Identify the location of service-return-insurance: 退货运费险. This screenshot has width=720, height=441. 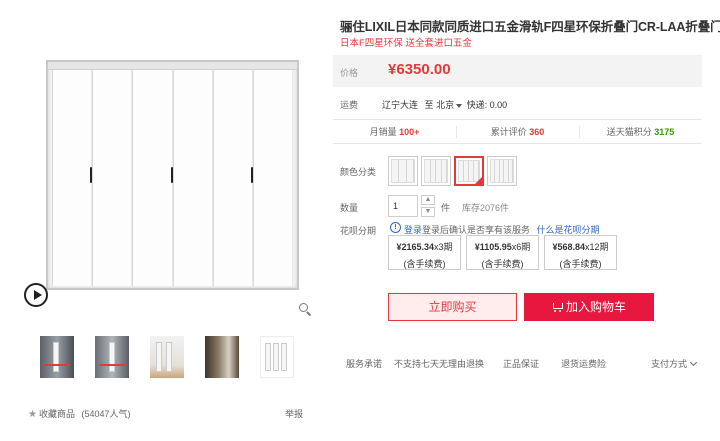
(583, 363).